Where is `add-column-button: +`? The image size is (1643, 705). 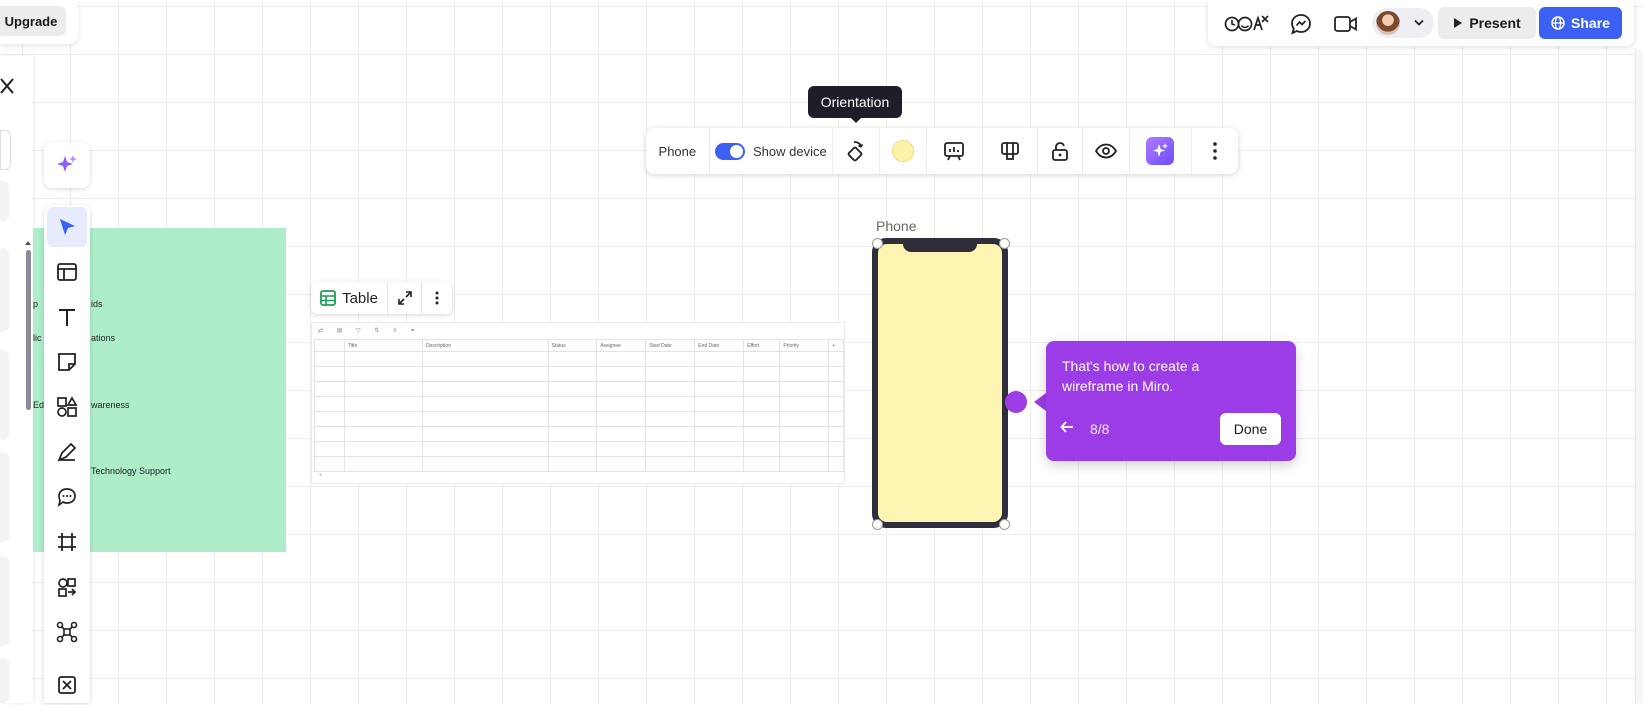
add-column-button: + is located at coordinates (836, 345).